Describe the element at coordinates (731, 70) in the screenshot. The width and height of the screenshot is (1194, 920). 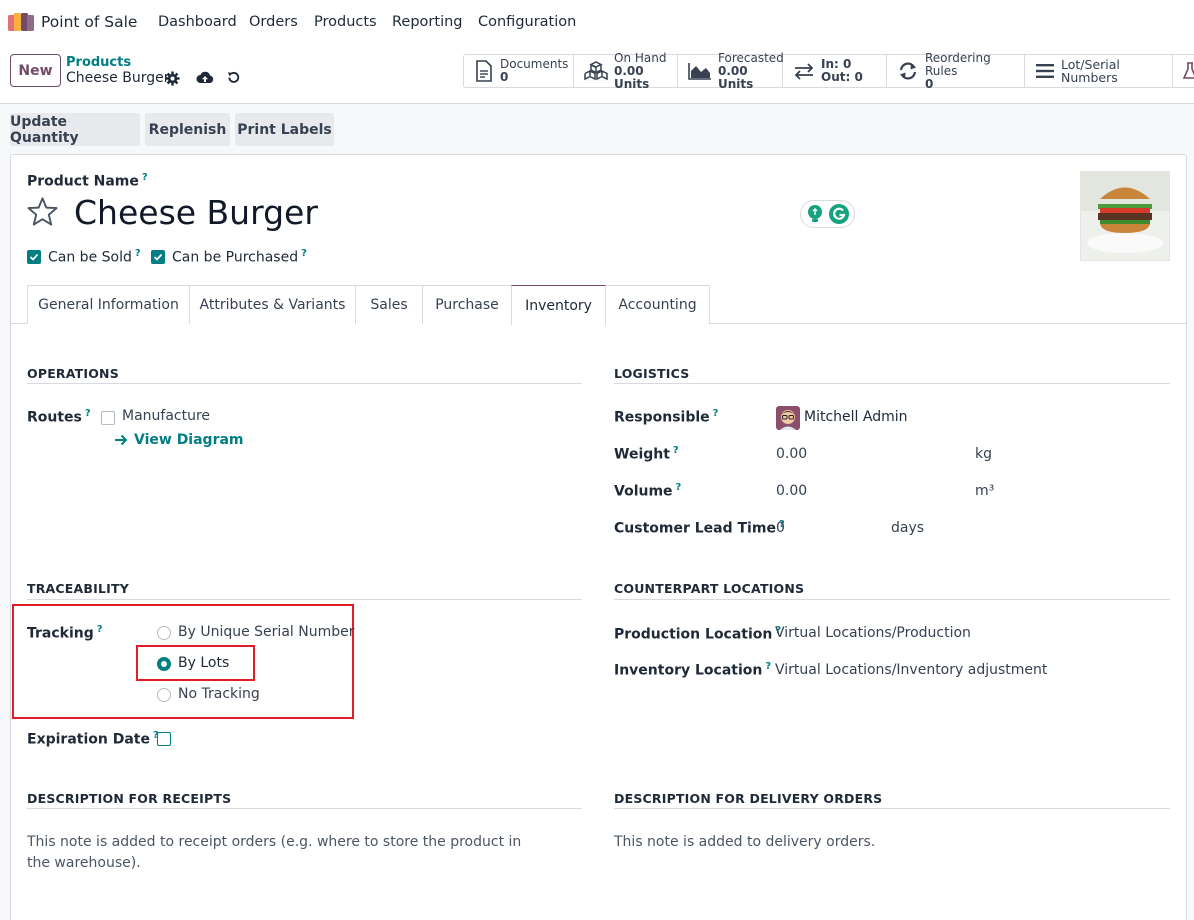
I see `forecasted-smart-button: Forecasted 0.00 Units` at that location.